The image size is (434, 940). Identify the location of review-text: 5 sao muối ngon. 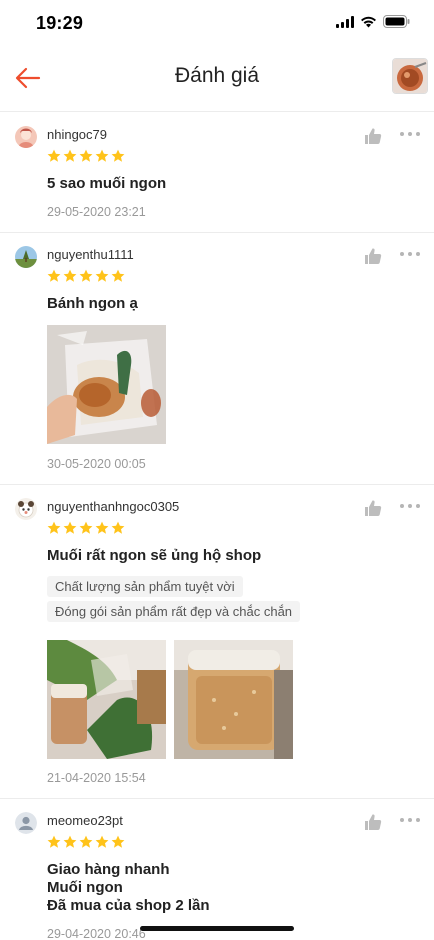
(106, 184).